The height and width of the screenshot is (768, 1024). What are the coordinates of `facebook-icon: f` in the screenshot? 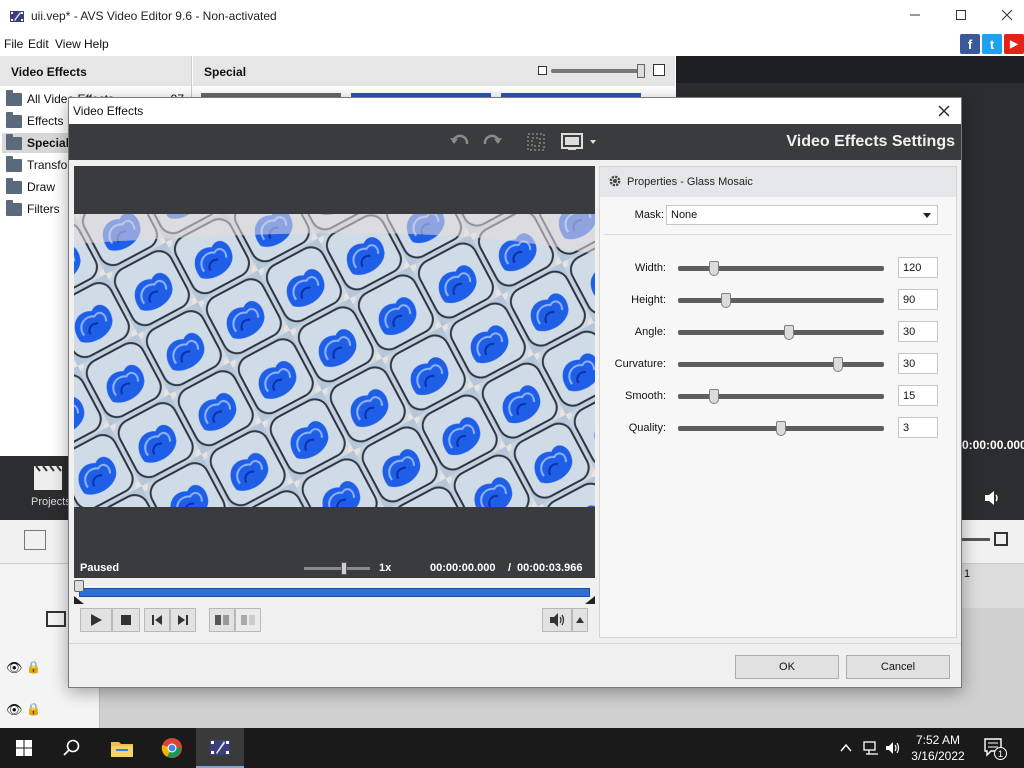 It's located at (970, 44).